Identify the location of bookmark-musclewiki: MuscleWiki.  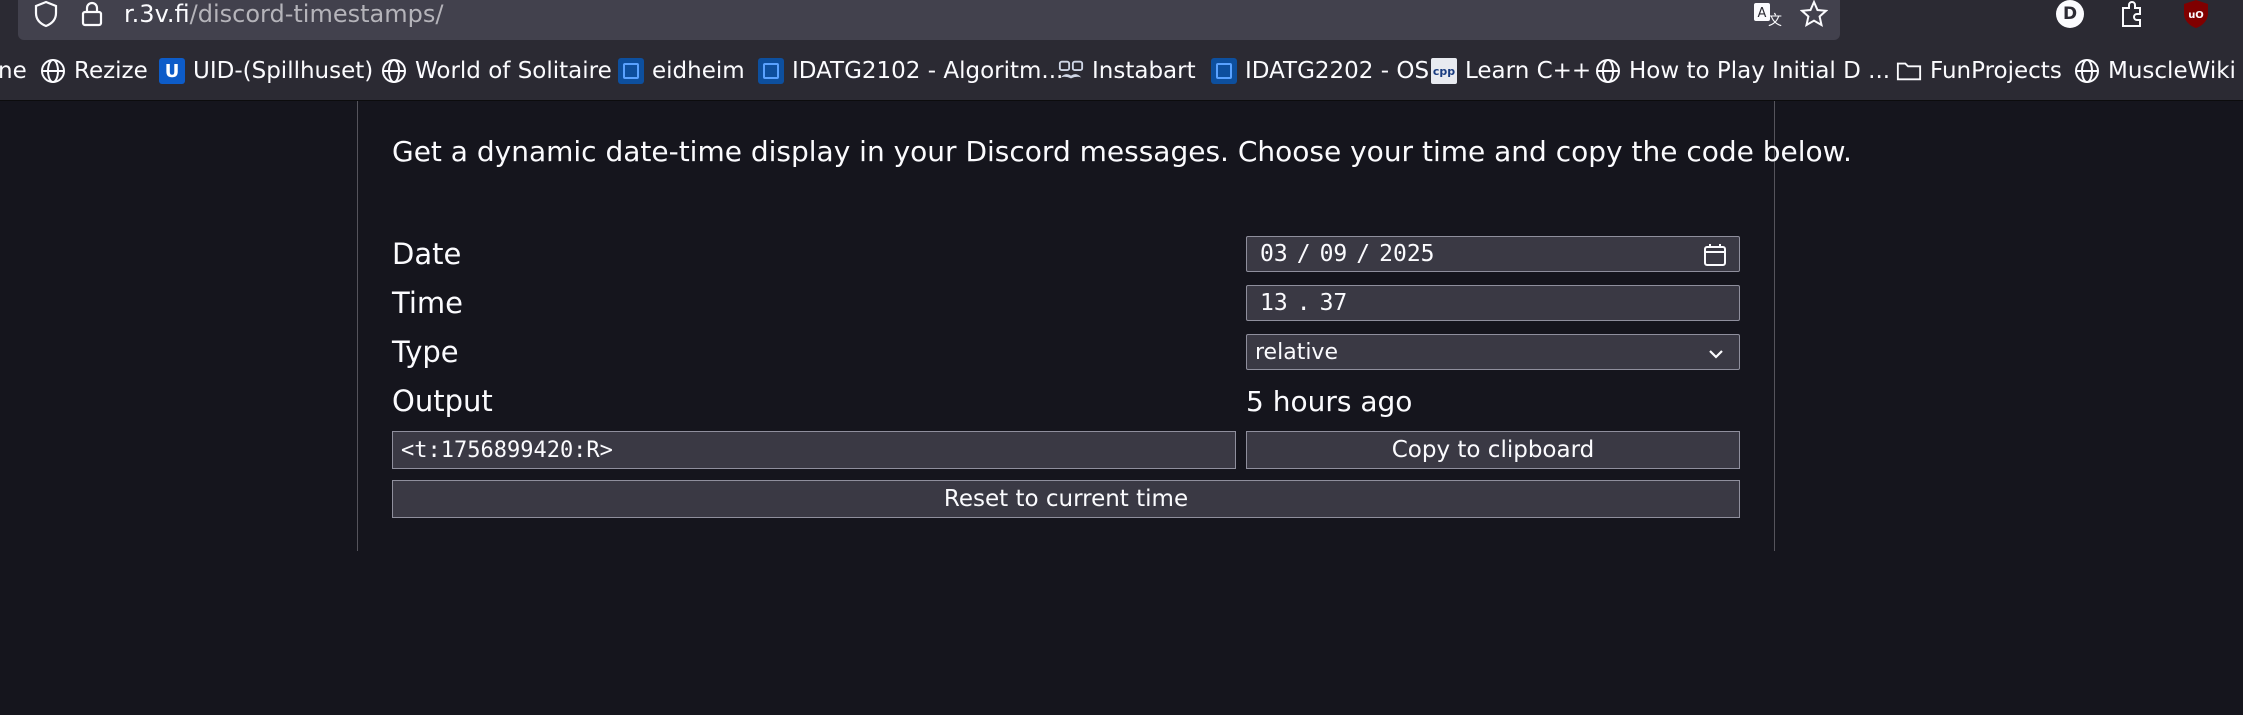
(2155, 71).